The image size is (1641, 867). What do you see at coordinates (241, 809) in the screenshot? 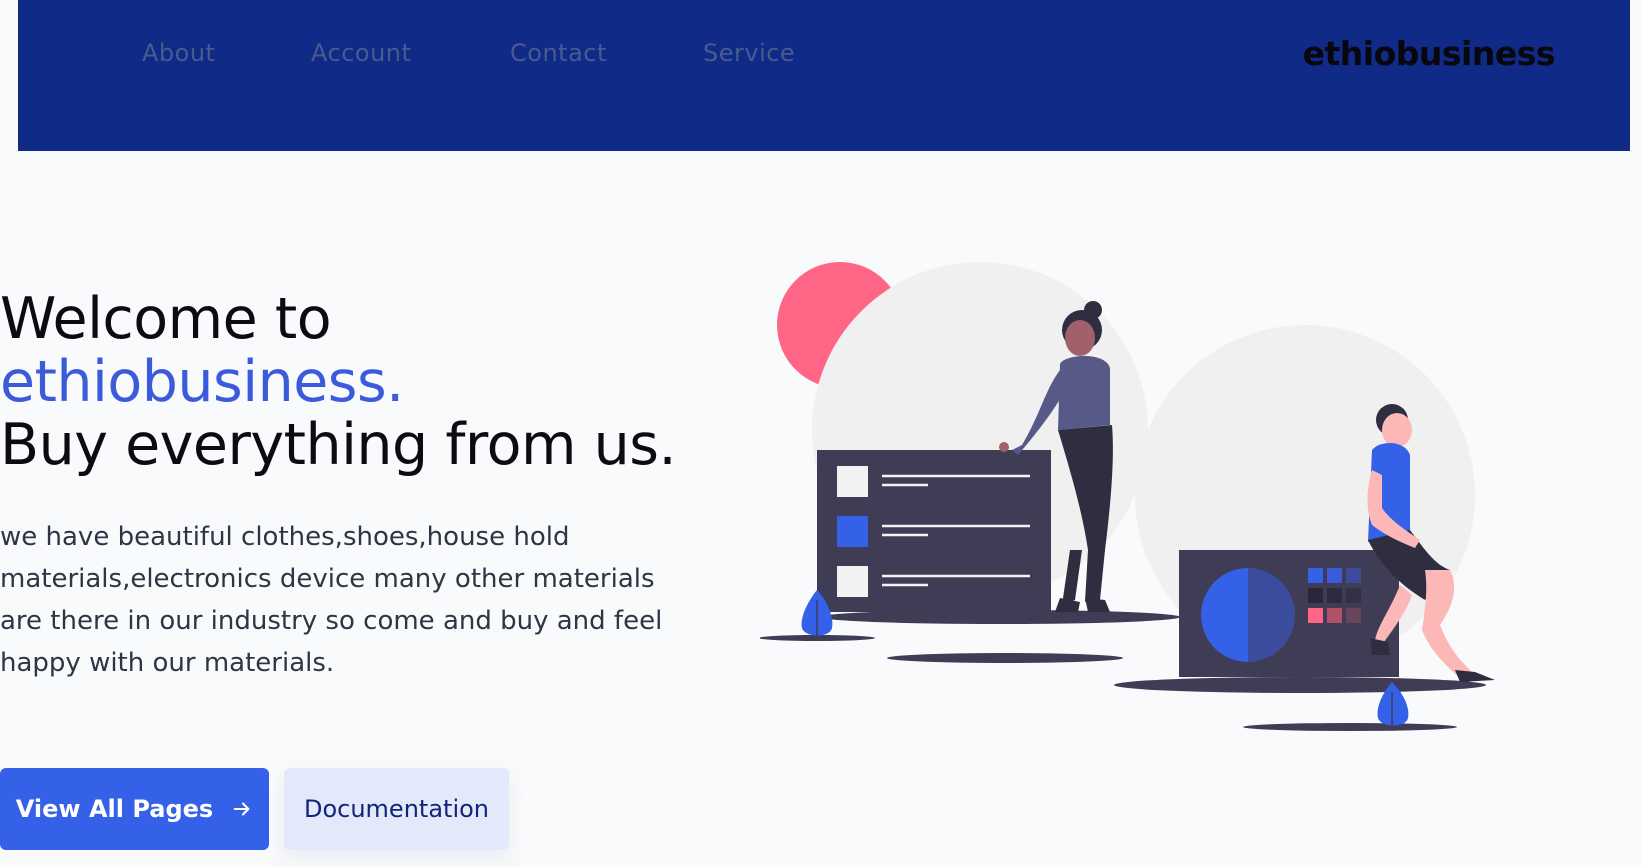
I see `arrow-right-icon` at bounding box center [241, 809].